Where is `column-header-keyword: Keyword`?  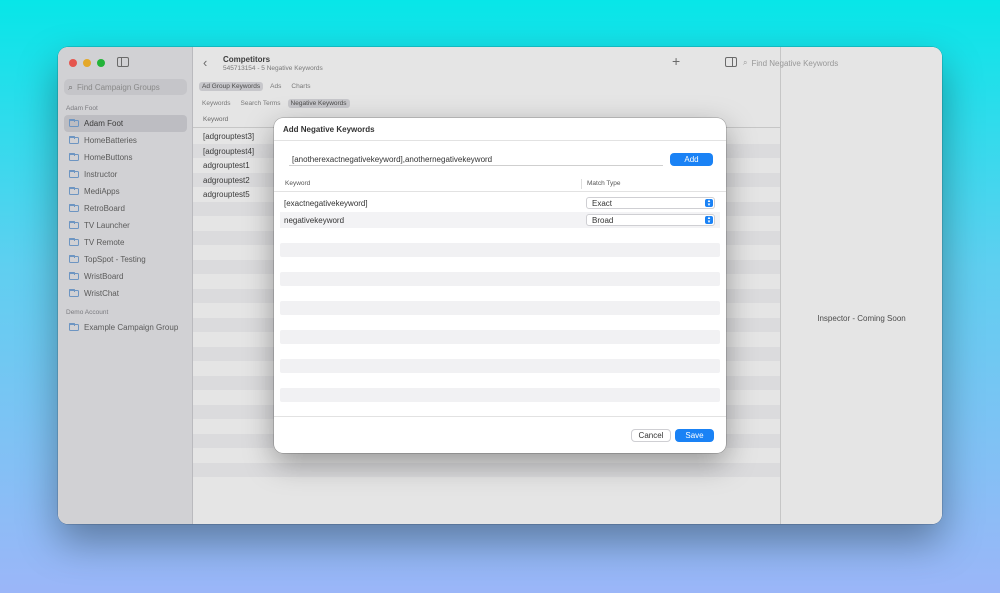
column-header-keyword: Keyword is located at coordinates (297, 183).